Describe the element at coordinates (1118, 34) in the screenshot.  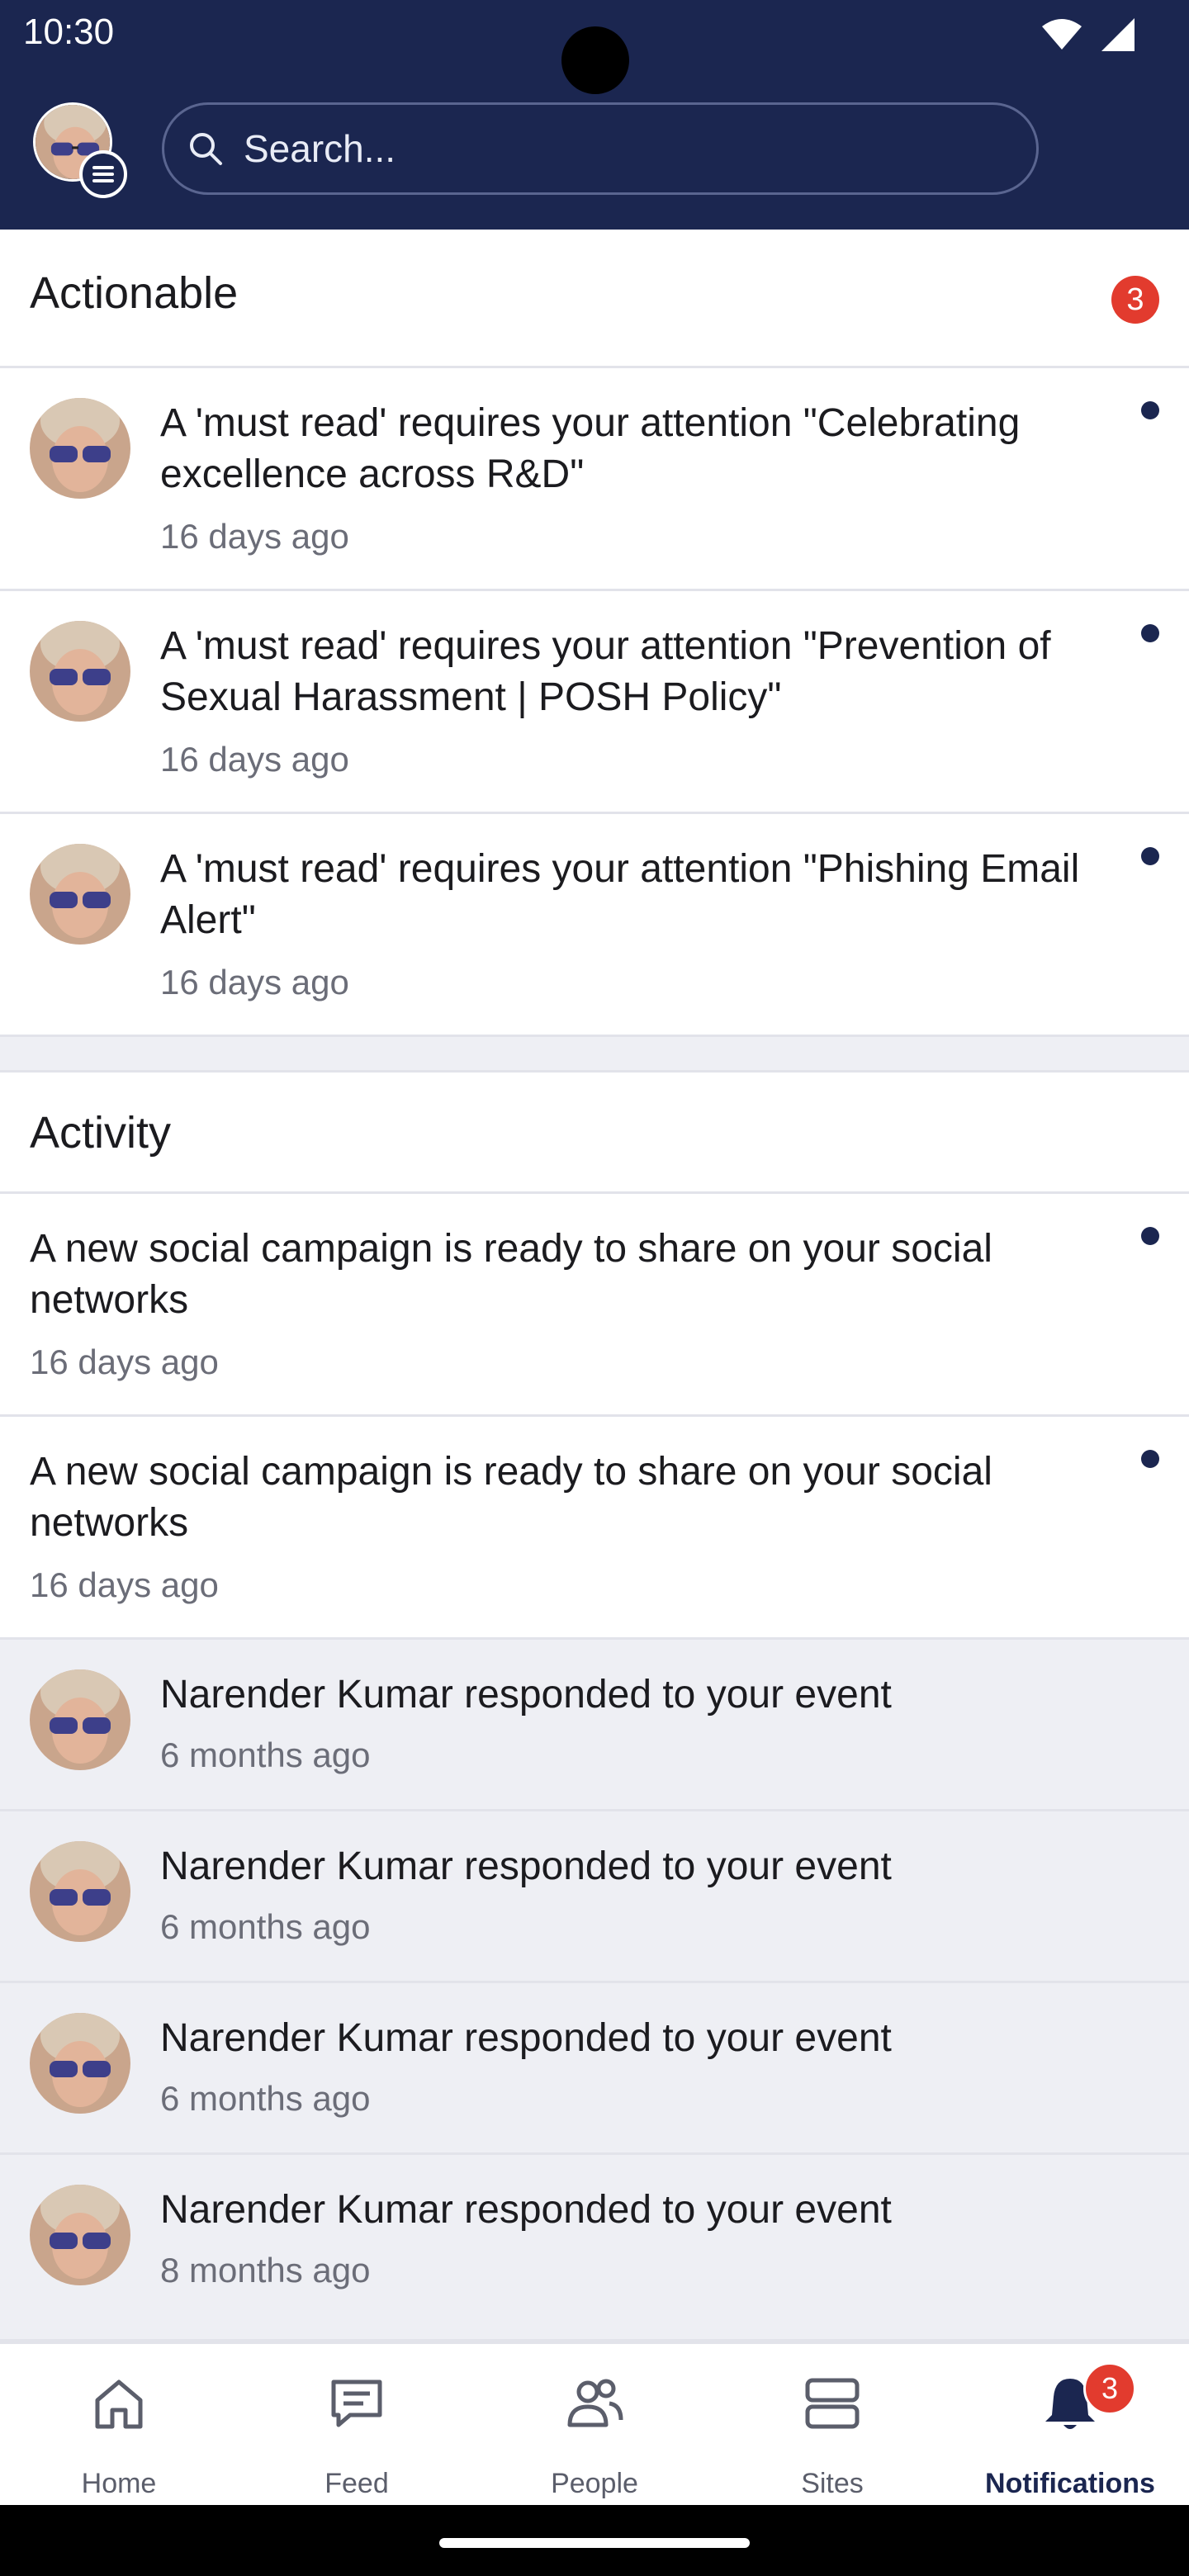
I see `signal-icon` at that location.